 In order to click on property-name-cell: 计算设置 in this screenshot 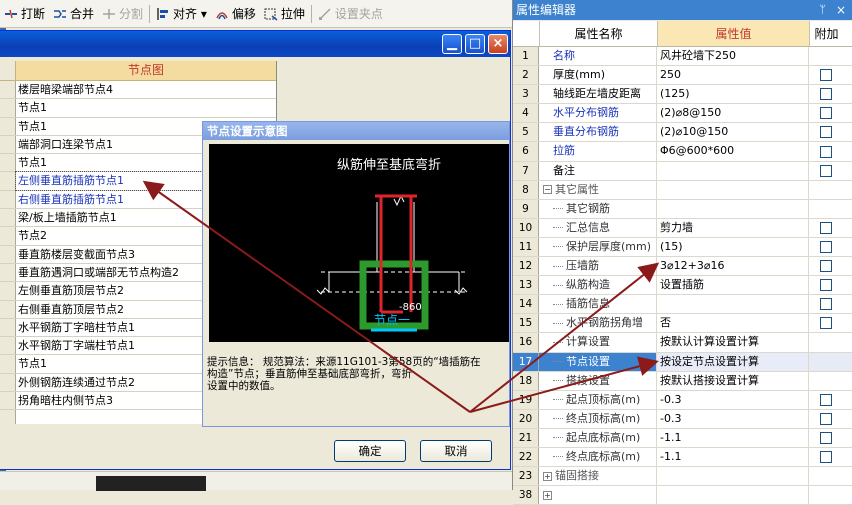, I will do `click(598, 342)`.